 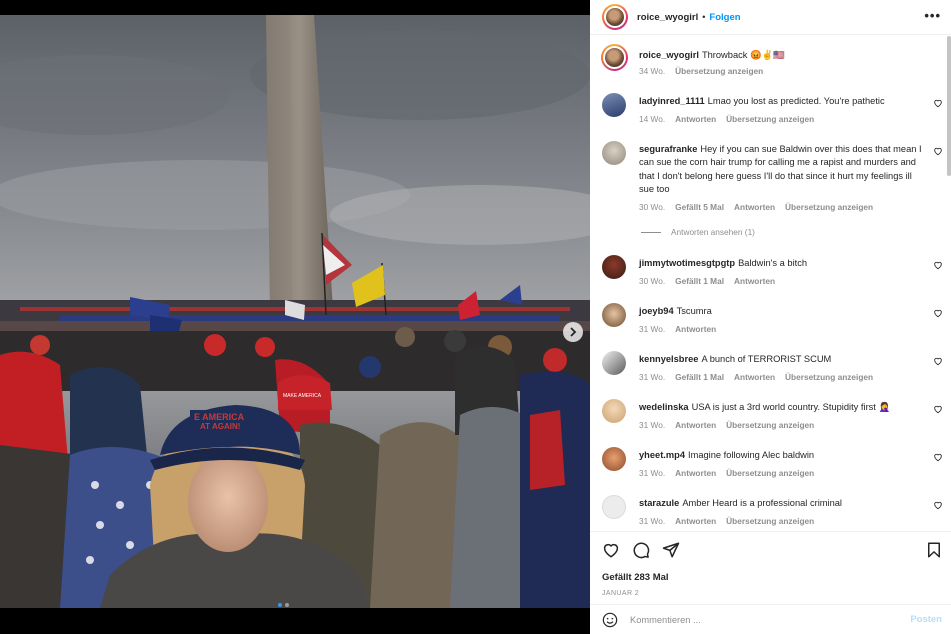 I want to click on comment-icon, so click(x=641, y=550).